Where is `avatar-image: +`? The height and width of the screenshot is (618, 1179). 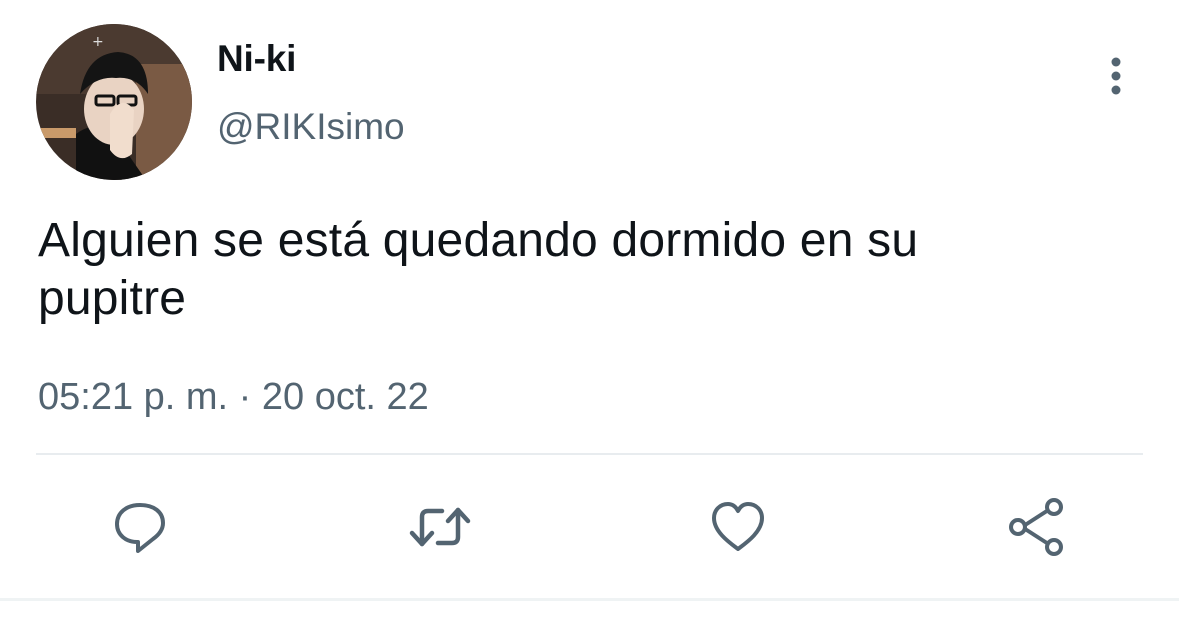 avatar-image: + is located at coordinates (114, 102).